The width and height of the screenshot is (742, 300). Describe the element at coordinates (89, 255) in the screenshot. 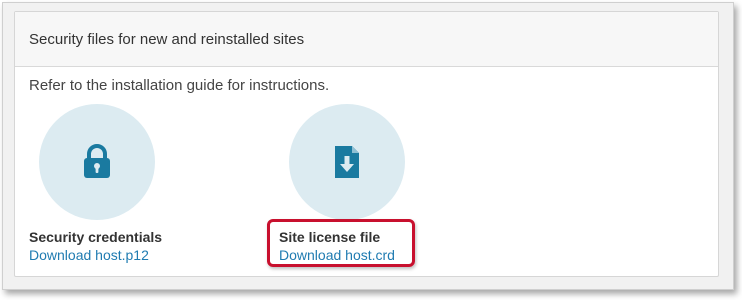

I see `download-host-p12-link: Download host.p12` at that location.